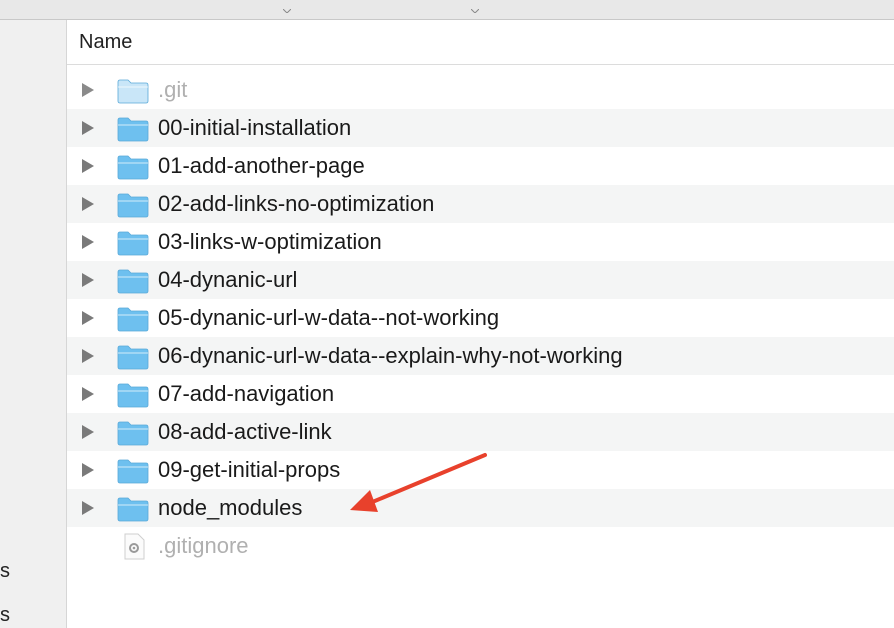 Image resolution: width=894 pixels, height=628 pixels. Describe the element at coordinates (480, 204) in the screenshot. I see `list-item: 02-add-links-no-optimization` at that location.